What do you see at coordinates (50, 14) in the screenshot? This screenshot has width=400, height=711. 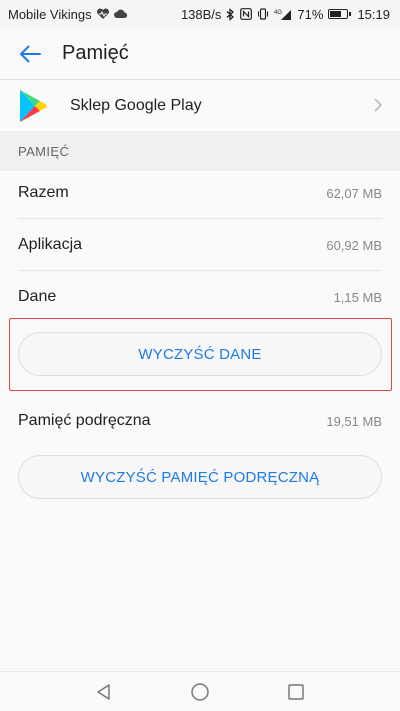 I see `carrier-name: Mobile Vikings` at bounding box center [50, 14].